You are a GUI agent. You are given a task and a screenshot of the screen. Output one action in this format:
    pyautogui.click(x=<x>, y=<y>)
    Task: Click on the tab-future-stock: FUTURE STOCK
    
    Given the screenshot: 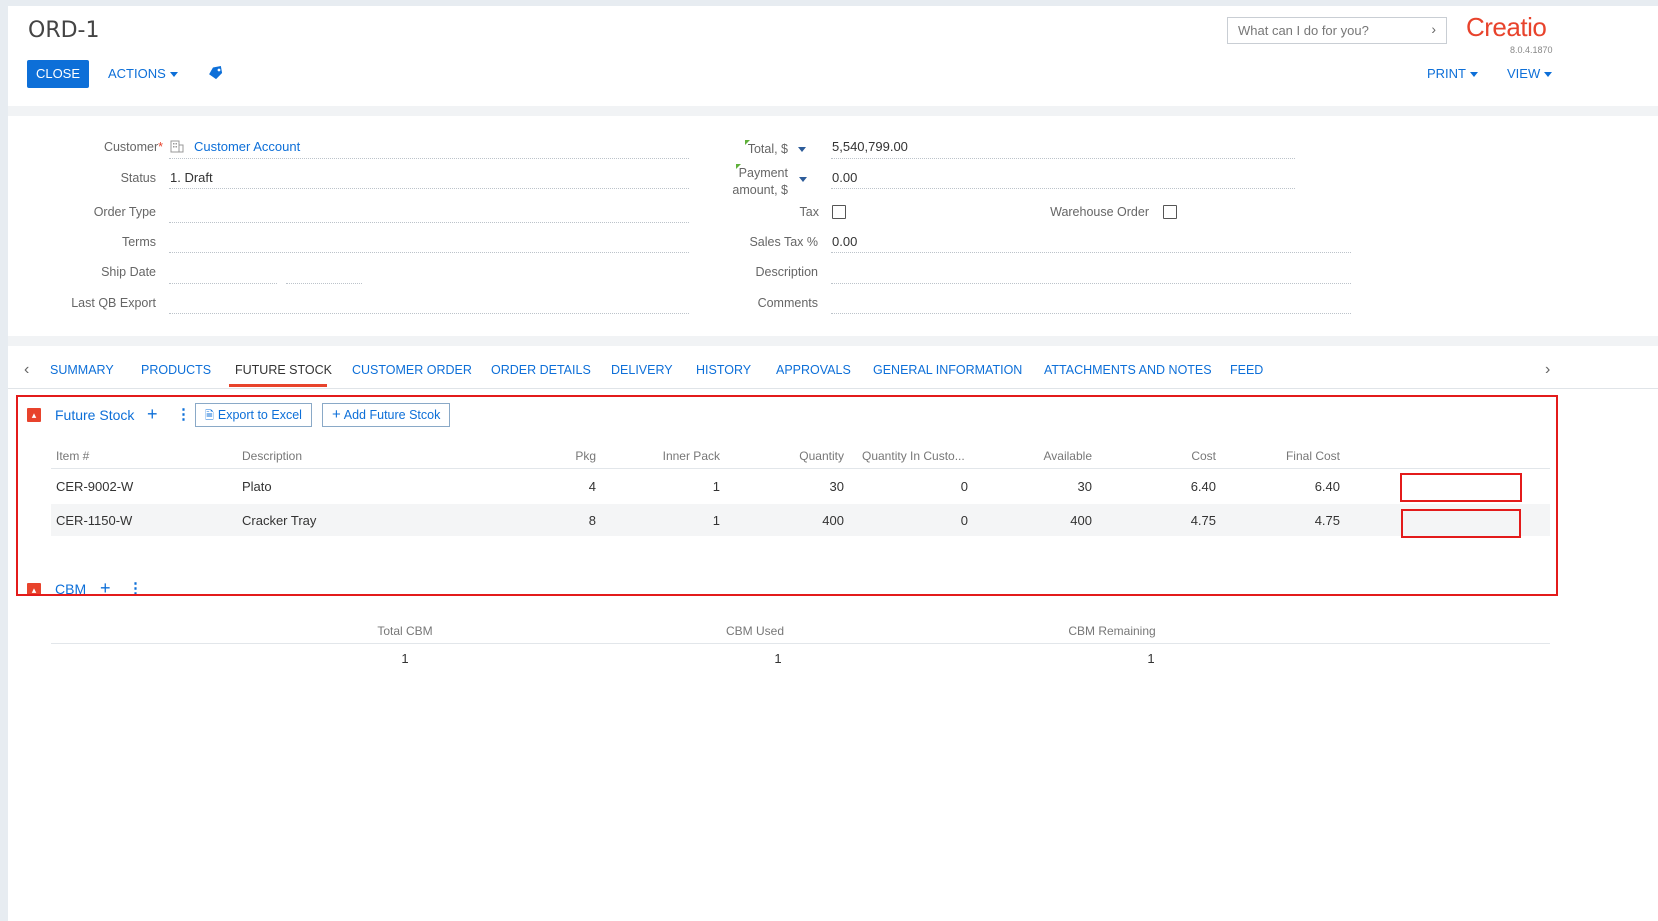 What is the action you would take?
    pyautogui.click(x=283, y=370)
    